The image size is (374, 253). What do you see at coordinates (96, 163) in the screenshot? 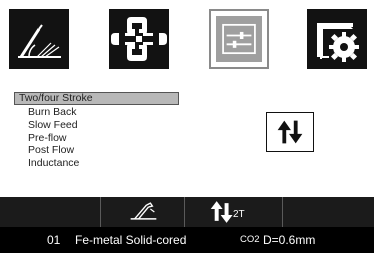
I see `menu-item-inductance: Inductance` at bounding box center [96, 163].